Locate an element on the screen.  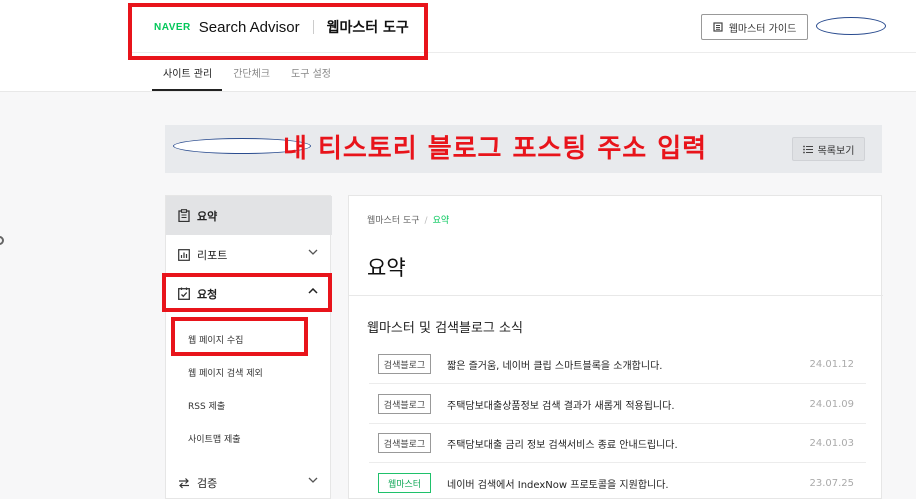
news-badge: 웹마스터 is located at coordinates (404, 483).